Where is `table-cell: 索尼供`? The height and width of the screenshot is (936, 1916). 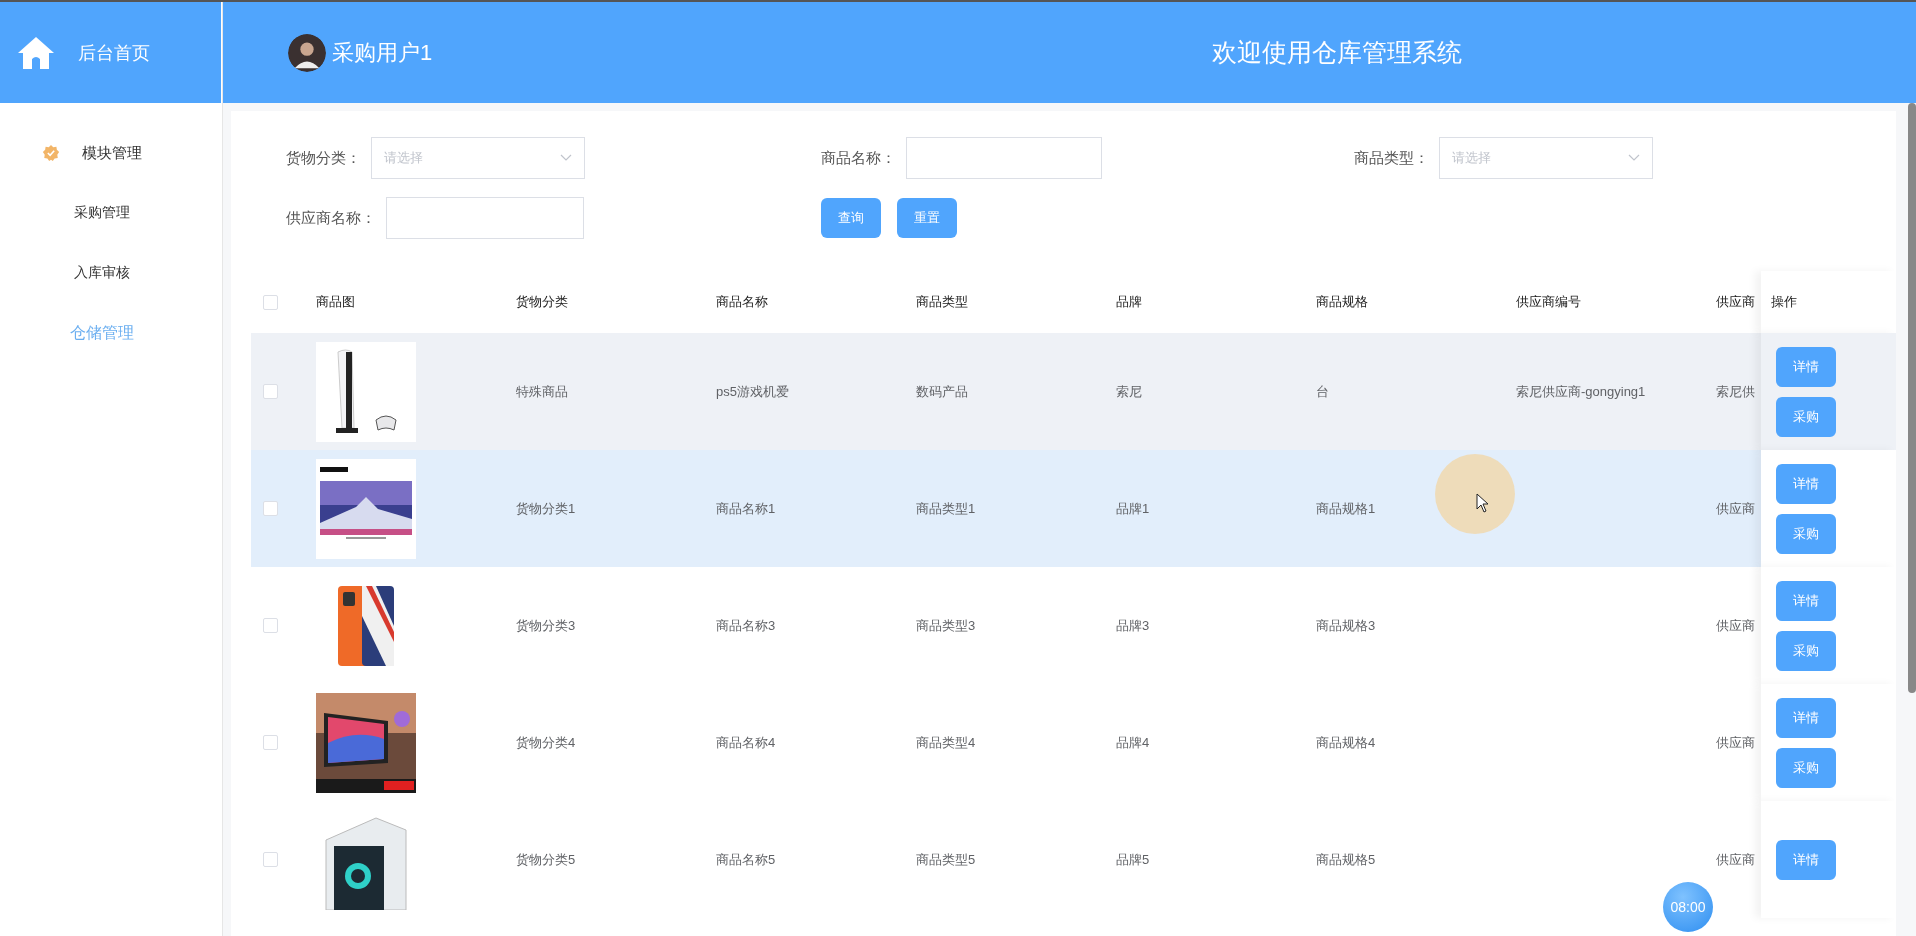
table-cell: 索尼供 is located at coordinates (1735, 391).